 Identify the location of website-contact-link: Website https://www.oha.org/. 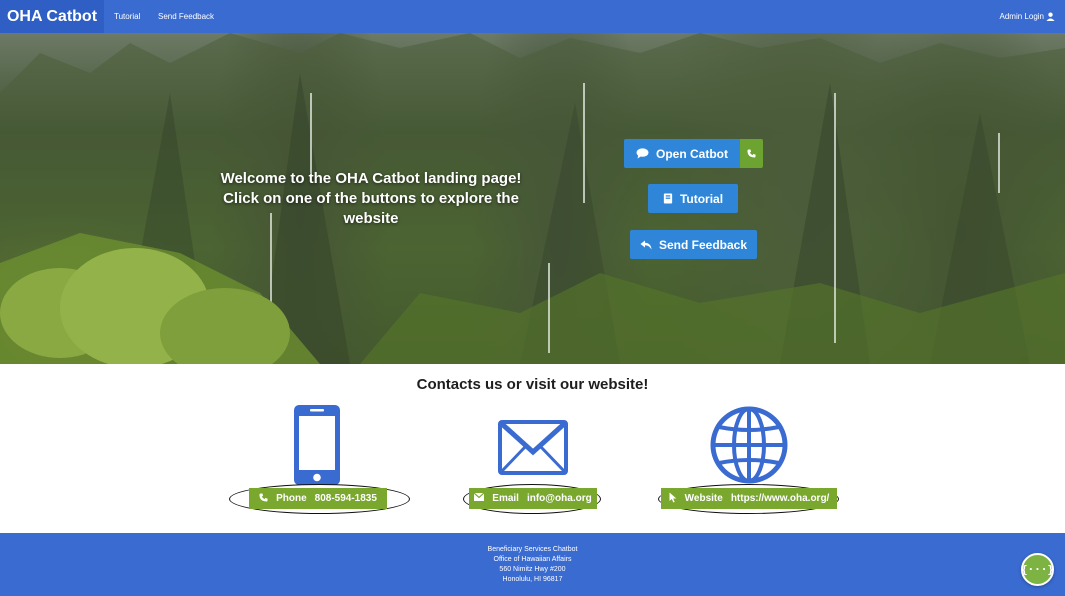
(749, 498).